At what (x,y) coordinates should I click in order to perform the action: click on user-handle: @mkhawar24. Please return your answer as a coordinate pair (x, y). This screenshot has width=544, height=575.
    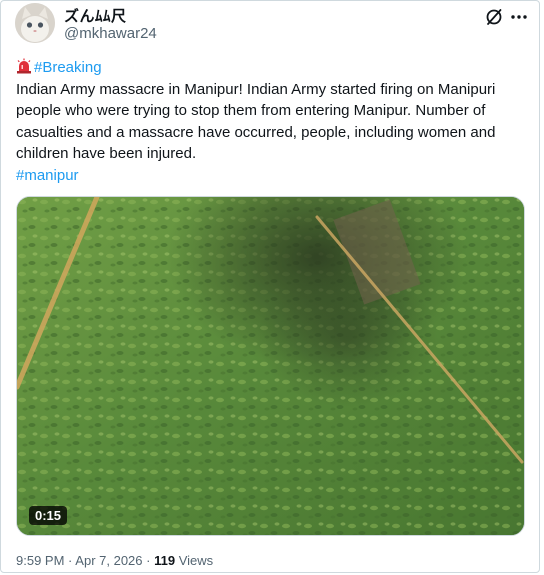
    Looking at the image, I should click on (110, 33).